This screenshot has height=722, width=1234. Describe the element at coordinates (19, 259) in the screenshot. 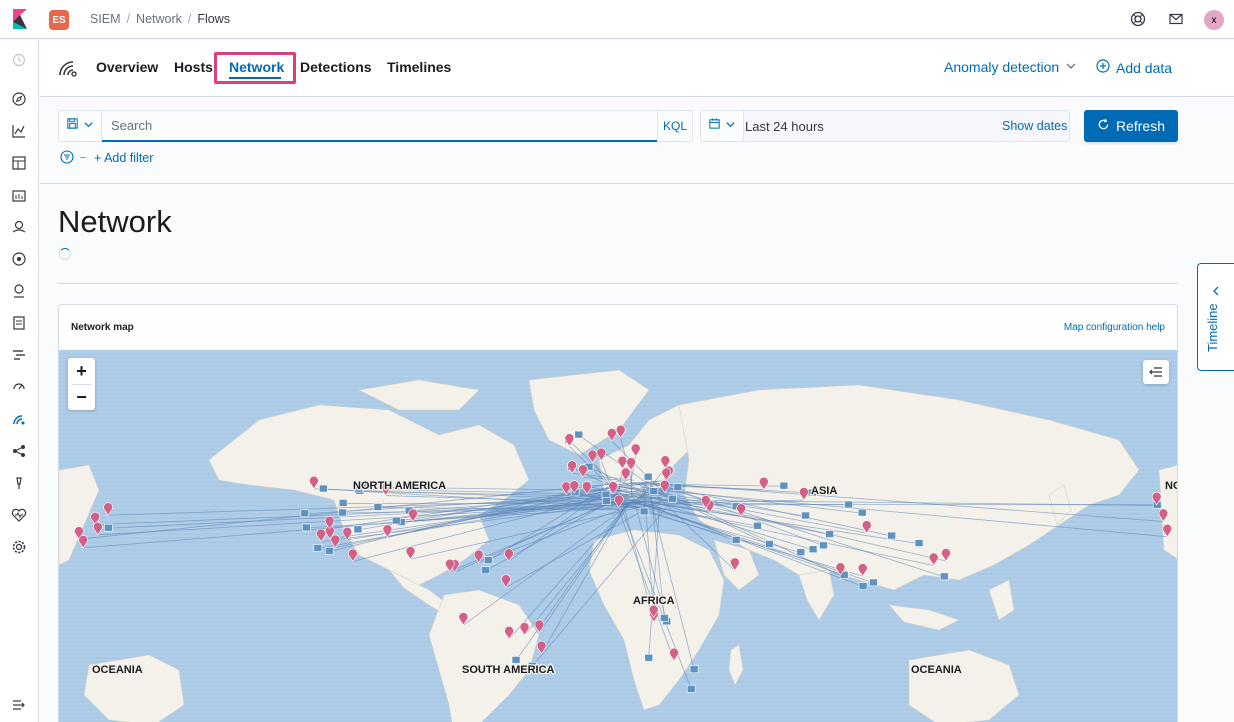

I see `ml-icon` at that location.